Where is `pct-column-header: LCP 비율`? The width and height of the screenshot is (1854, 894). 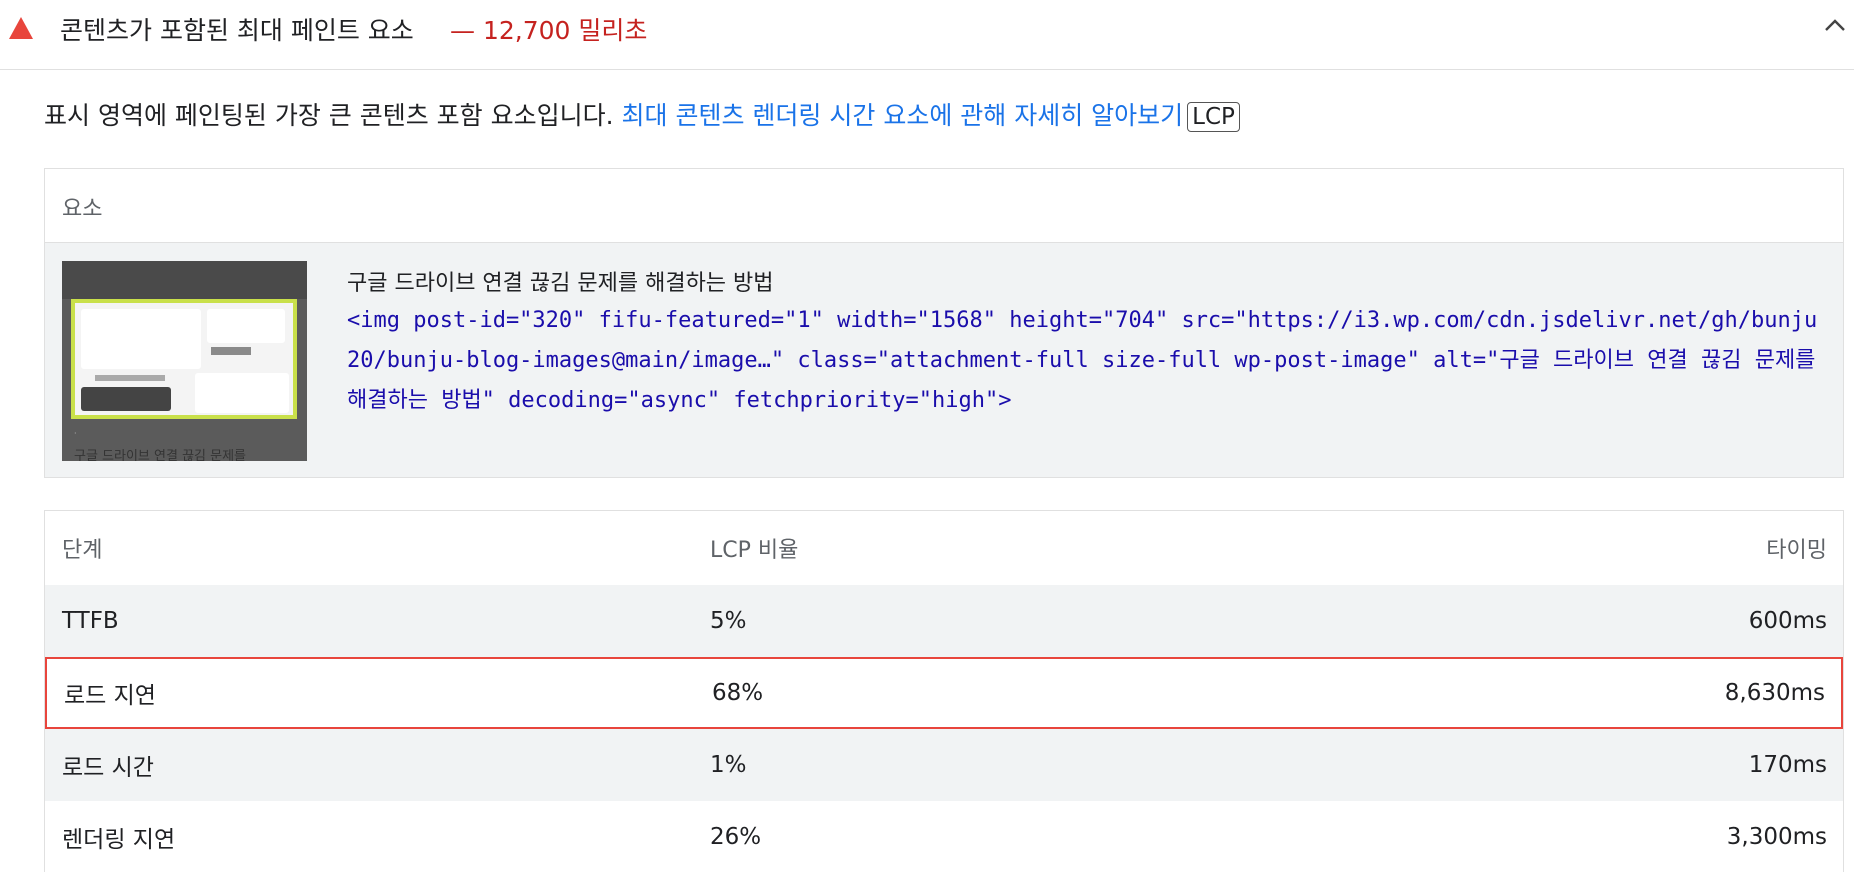 pct-column-header: LCP 비율 is located at coordinates (754, 550).